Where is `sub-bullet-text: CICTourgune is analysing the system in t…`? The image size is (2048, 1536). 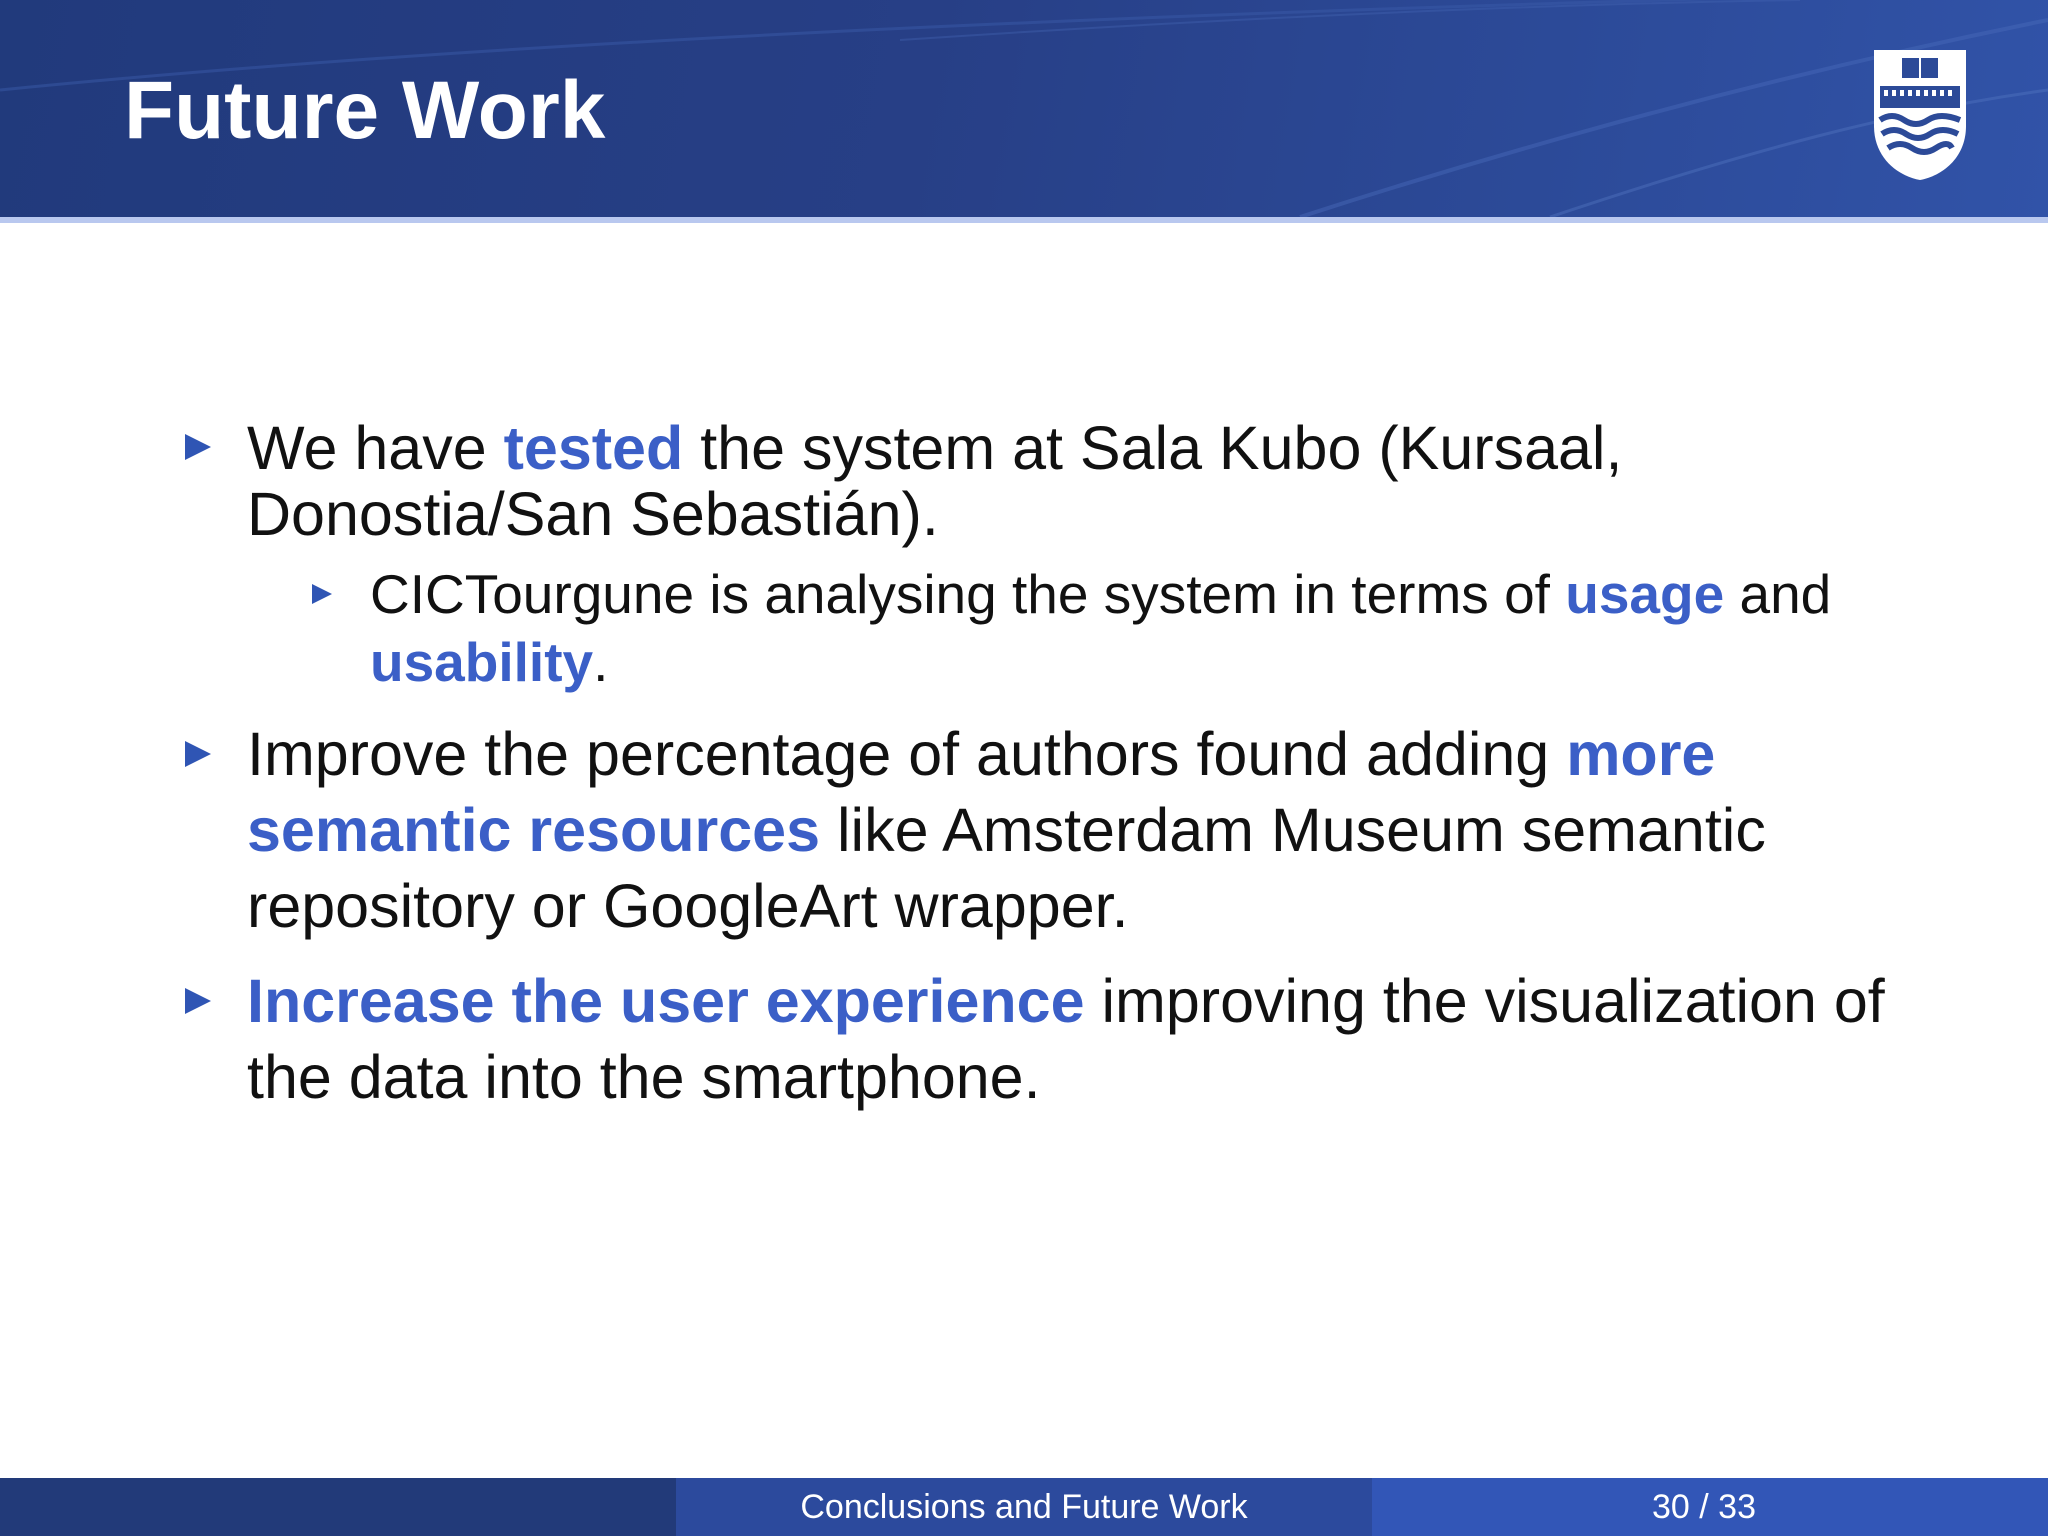
sub-bullet-text: CICTourgune is analysing the system in t… is located at coordinates (968, 594).